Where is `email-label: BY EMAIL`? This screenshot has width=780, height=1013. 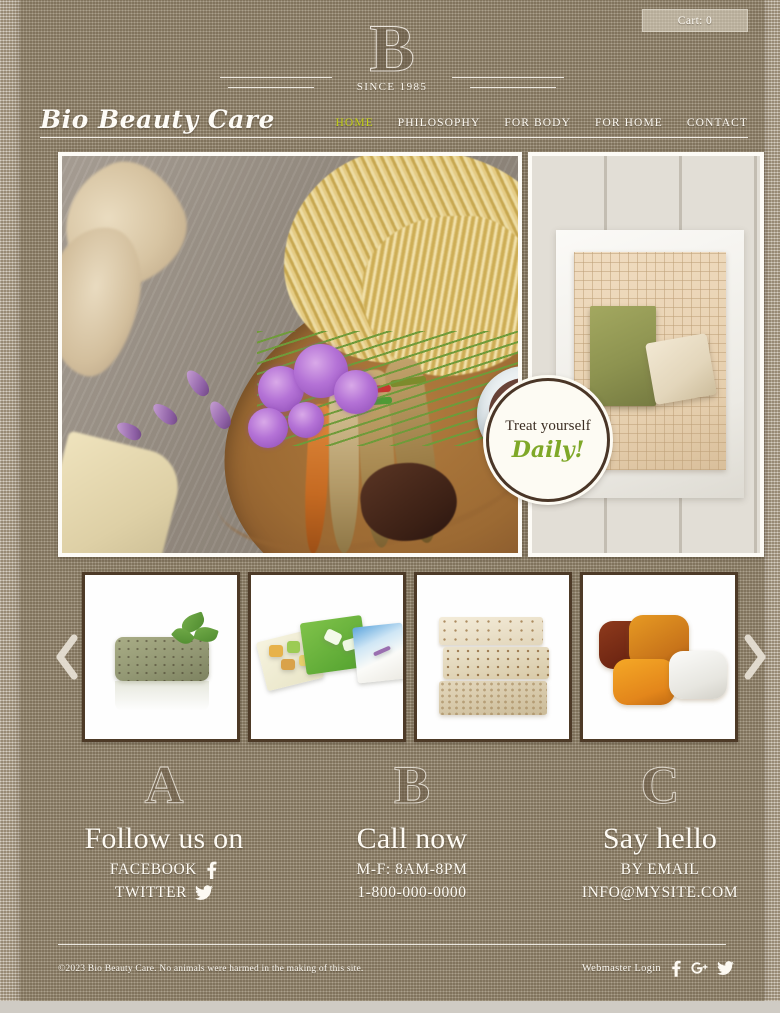 email-label: BY EMAIL is located at coordinates (658, 870).